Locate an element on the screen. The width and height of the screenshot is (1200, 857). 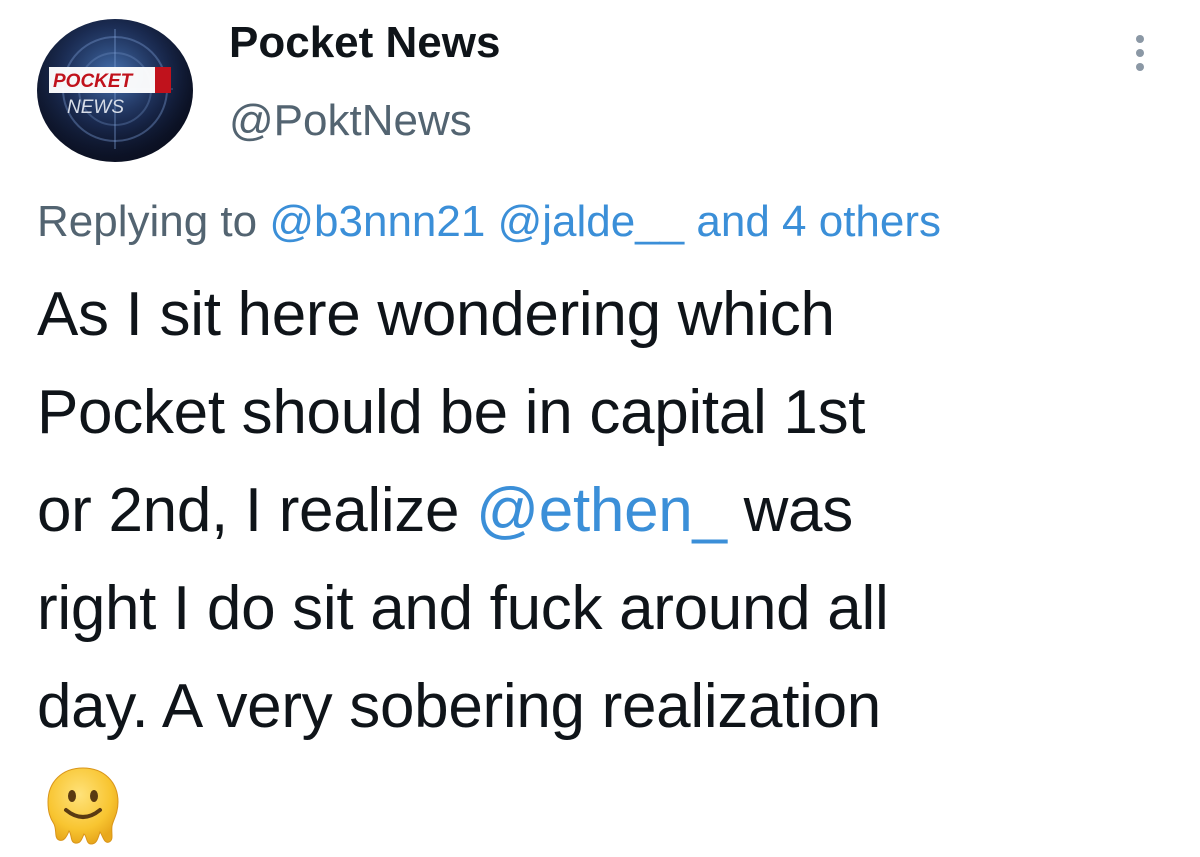
tweet-text-line: Pocket should be in capital 1st is located at coordinates (451, 412).